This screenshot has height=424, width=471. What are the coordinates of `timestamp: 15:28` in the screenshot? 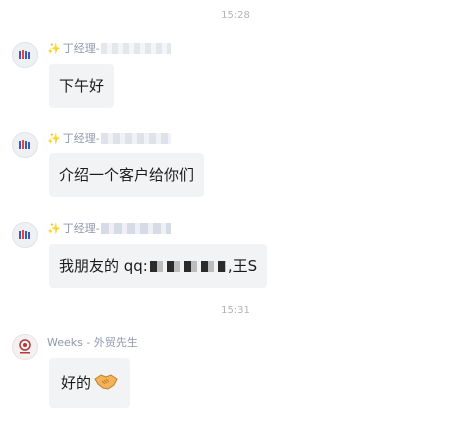 It's located at (235, 15).